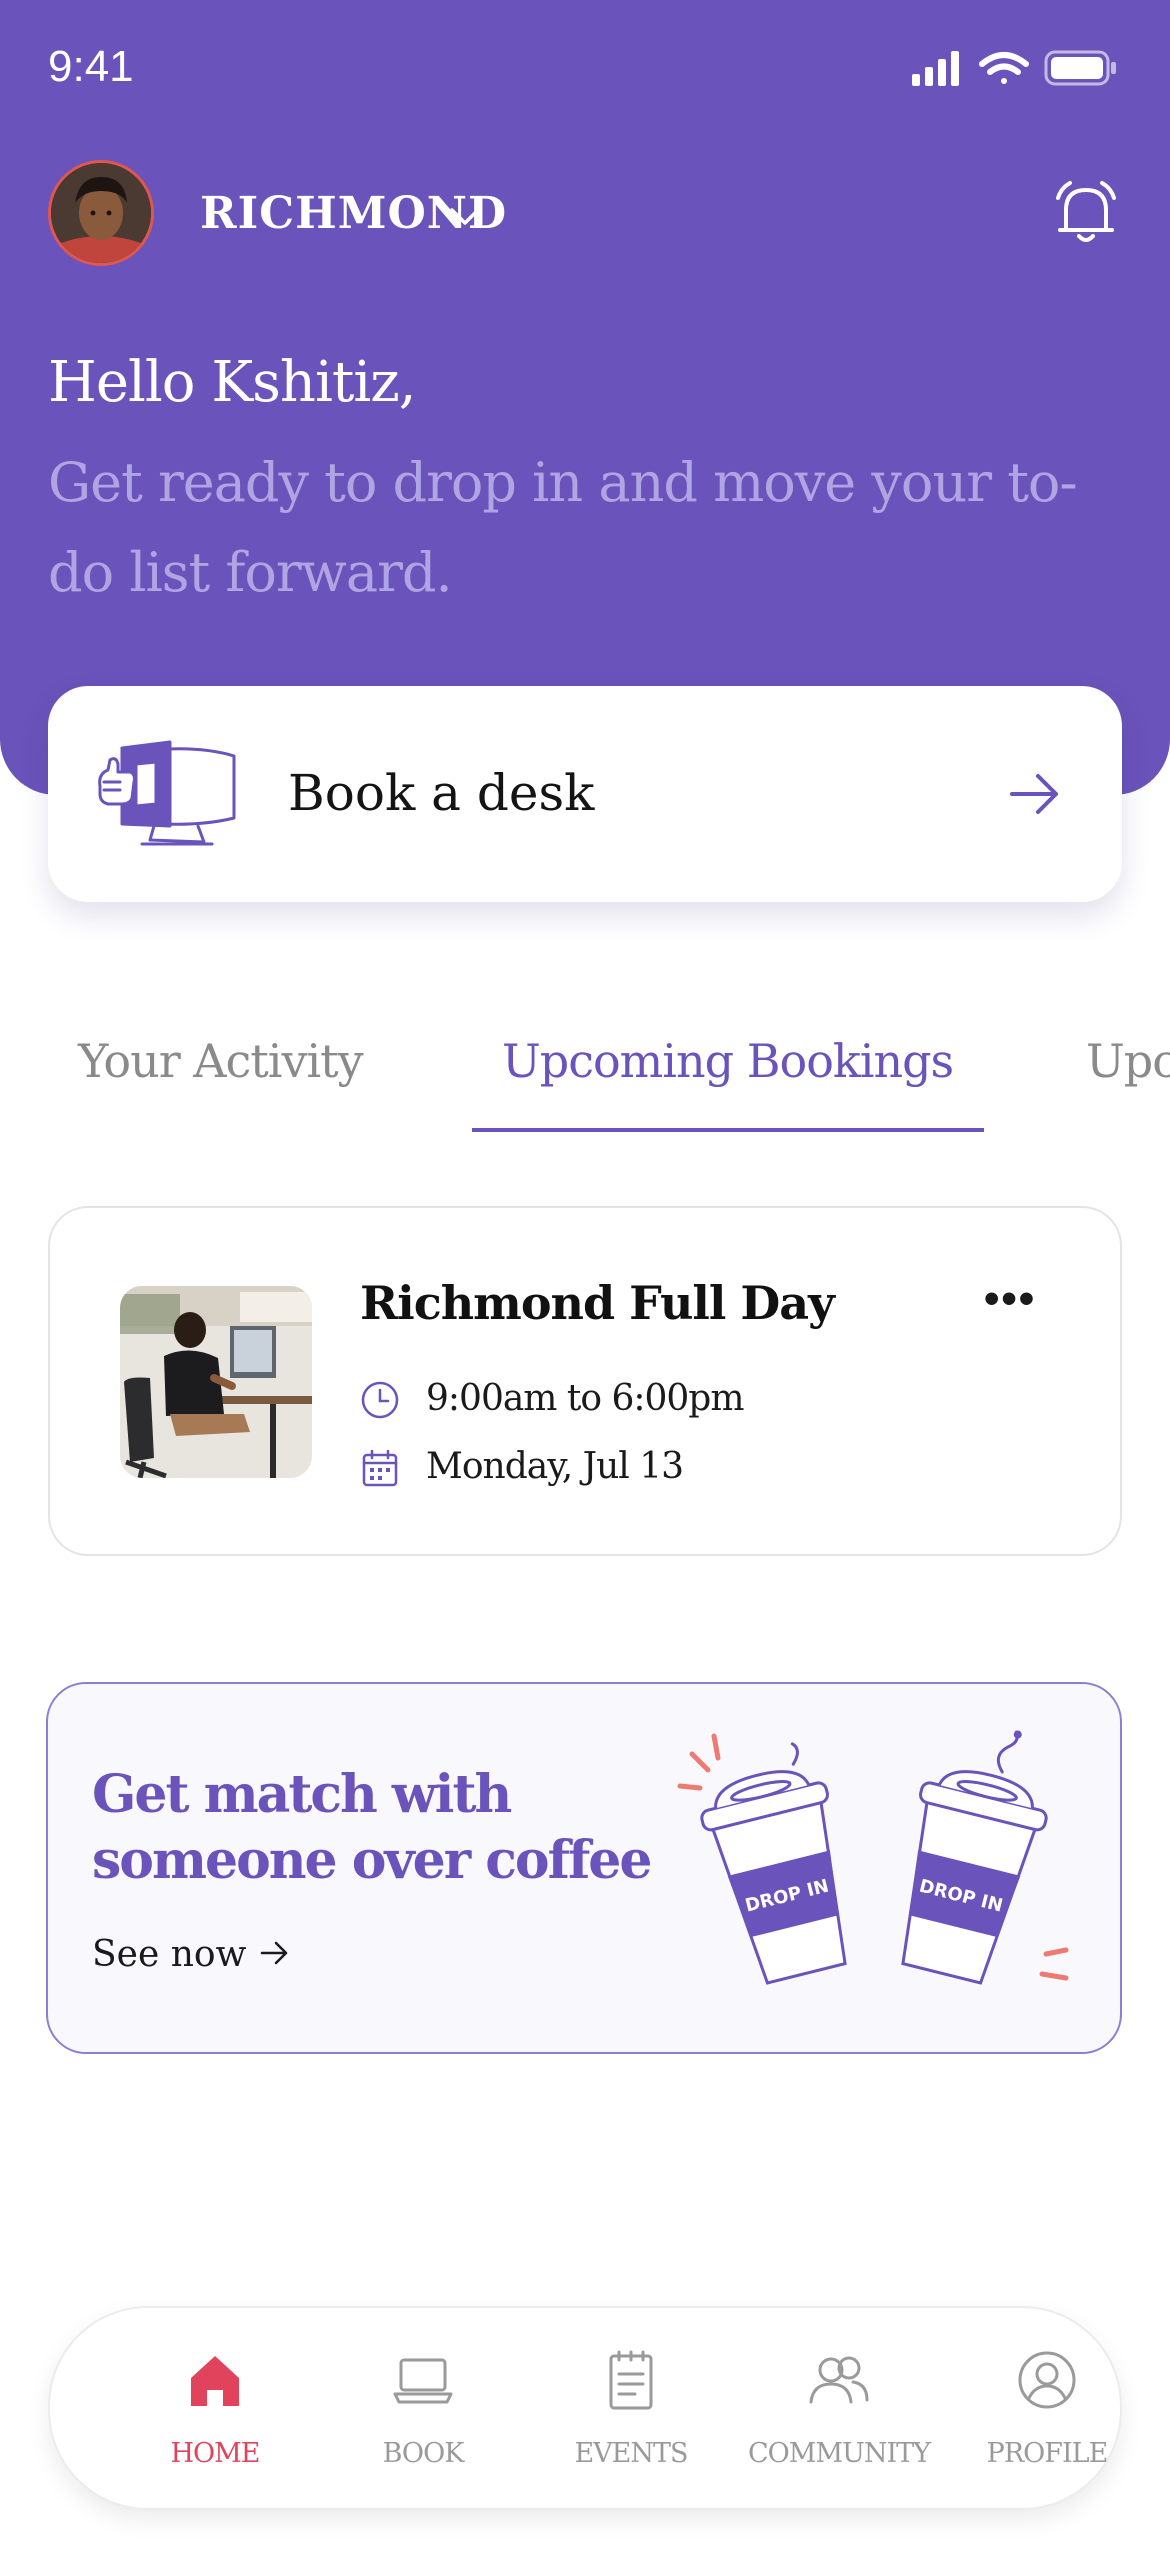 This screenshot has height=2571, width=1170. What do you see at coordinates (839, 2380) in the screenshot?
I see `users-icon` at bounding box center [839, 2380].